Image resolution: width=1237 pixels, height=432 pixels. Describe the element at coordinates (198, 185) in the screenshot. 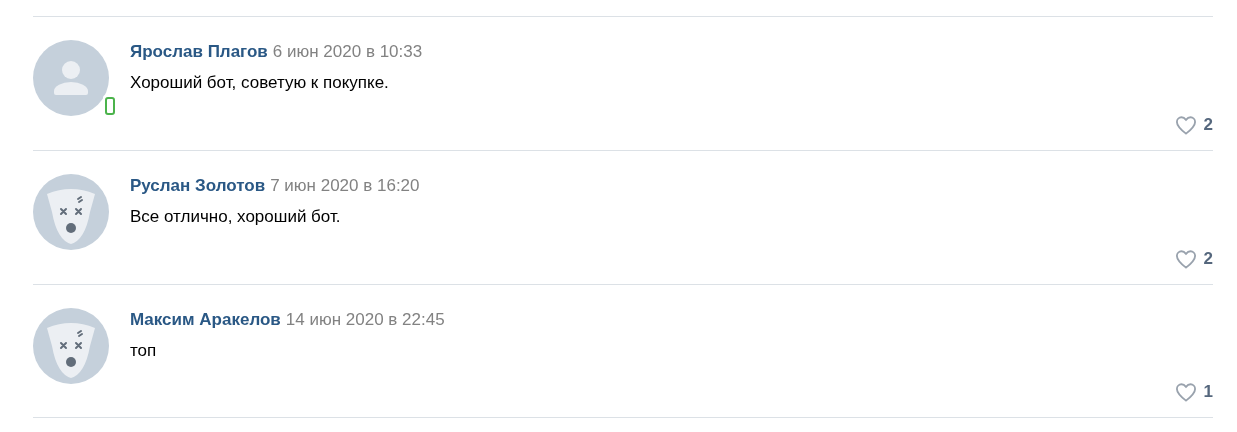

I see `author-name: Руслан Золотов` at that location.